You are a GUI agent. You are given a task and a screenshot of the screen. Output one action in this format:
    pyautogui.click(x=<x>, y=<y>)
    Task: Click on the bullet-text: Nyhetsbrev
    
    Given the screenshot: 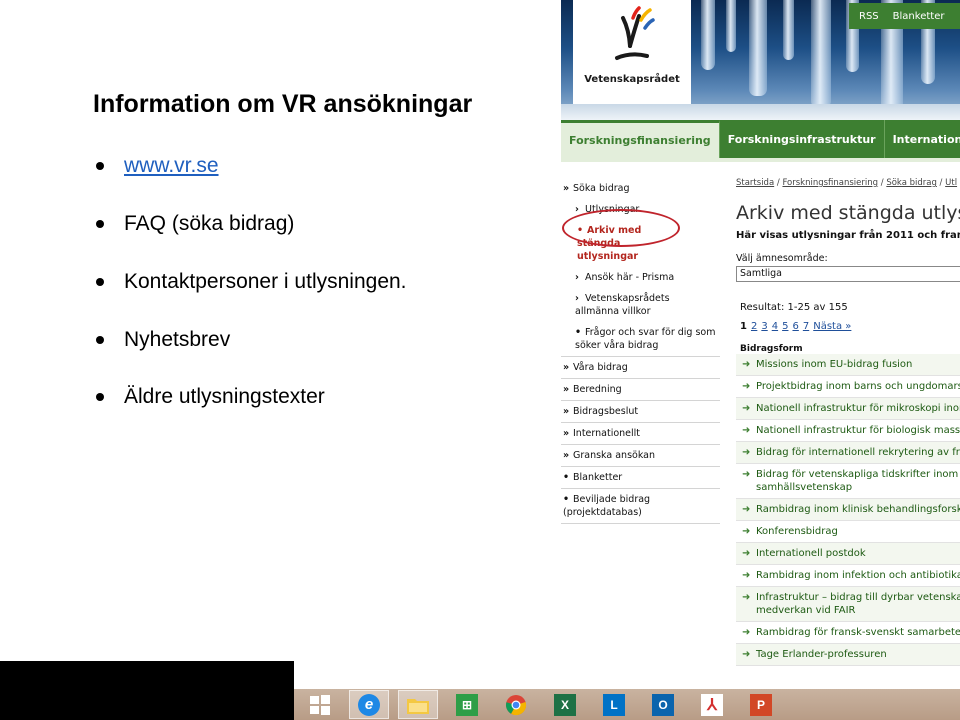 What is the action you would take?
    pyautogui.click(x=177, y=339)
    